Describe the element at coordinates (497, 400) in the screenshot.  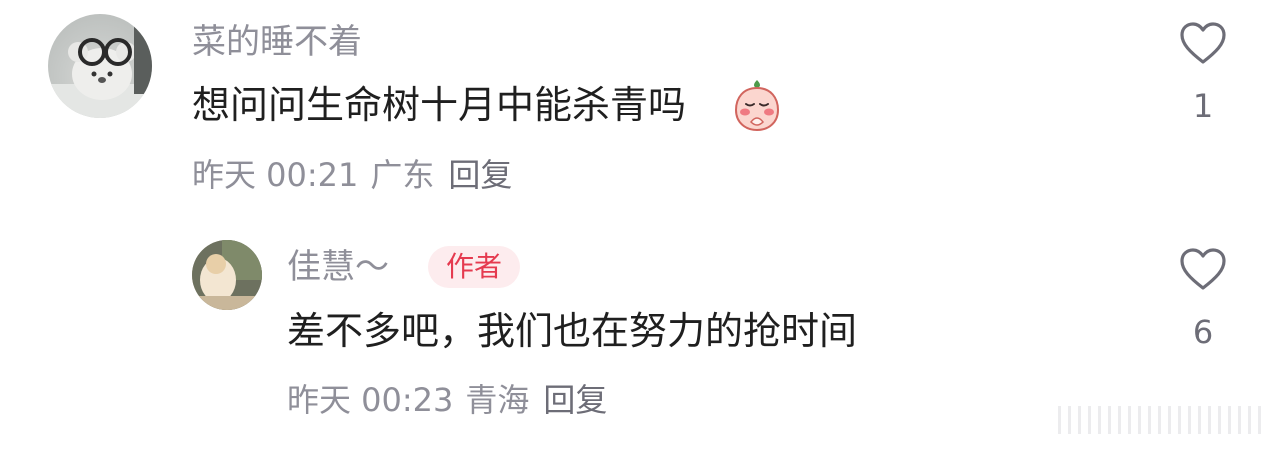
I see `comment-location: 青海` at that location.